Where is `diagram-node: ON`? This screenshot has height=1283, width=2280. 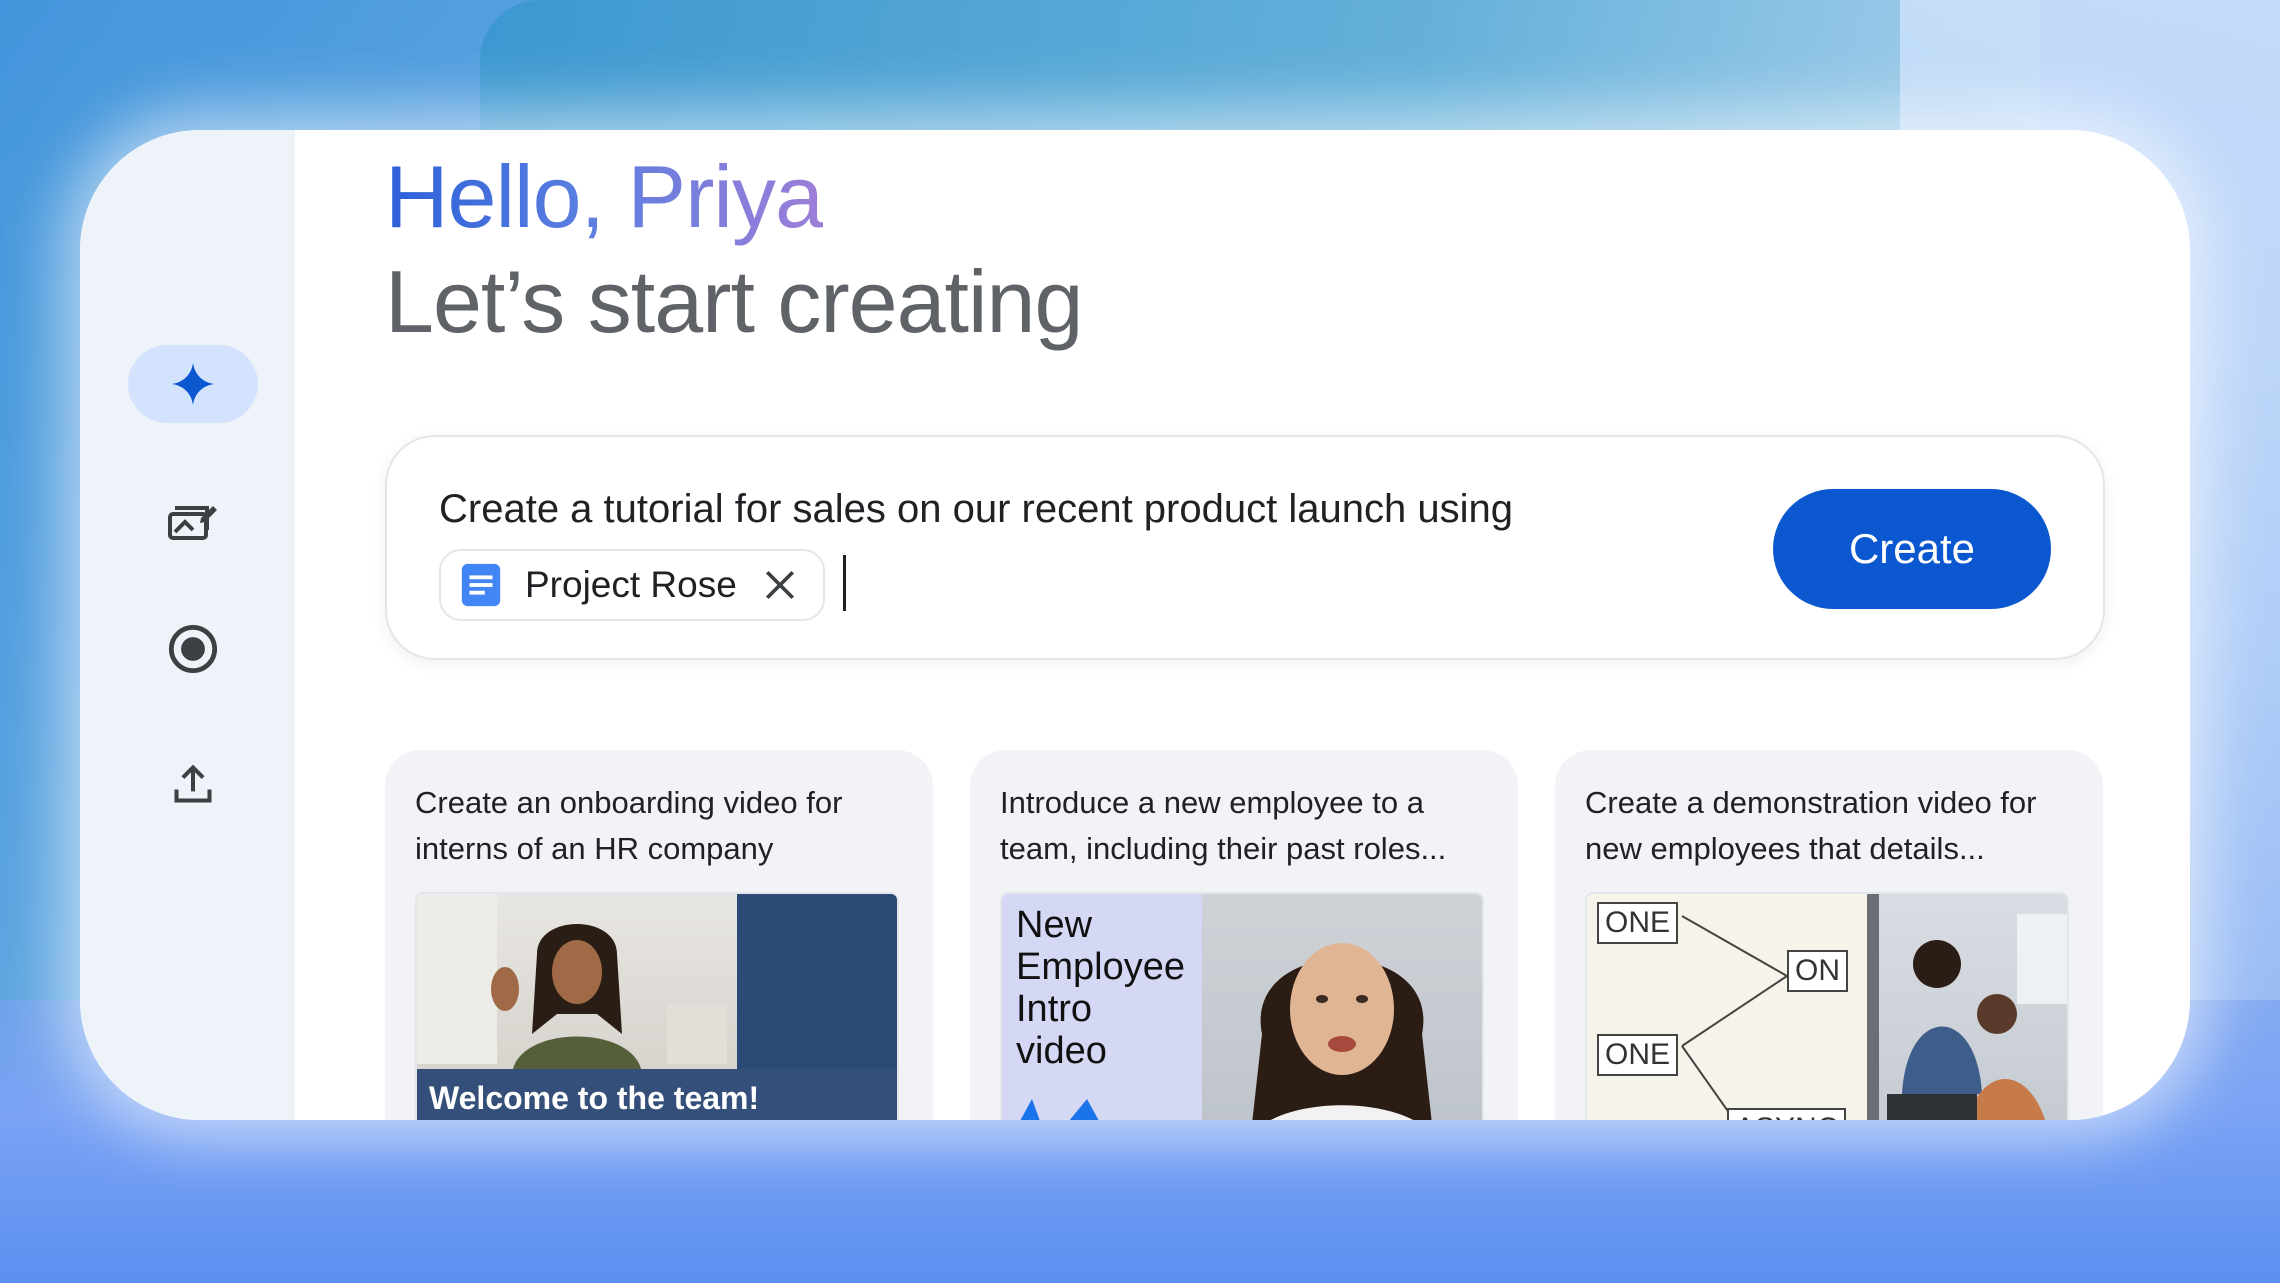 diagram-node: ON is located at coordinates (1817, 971).